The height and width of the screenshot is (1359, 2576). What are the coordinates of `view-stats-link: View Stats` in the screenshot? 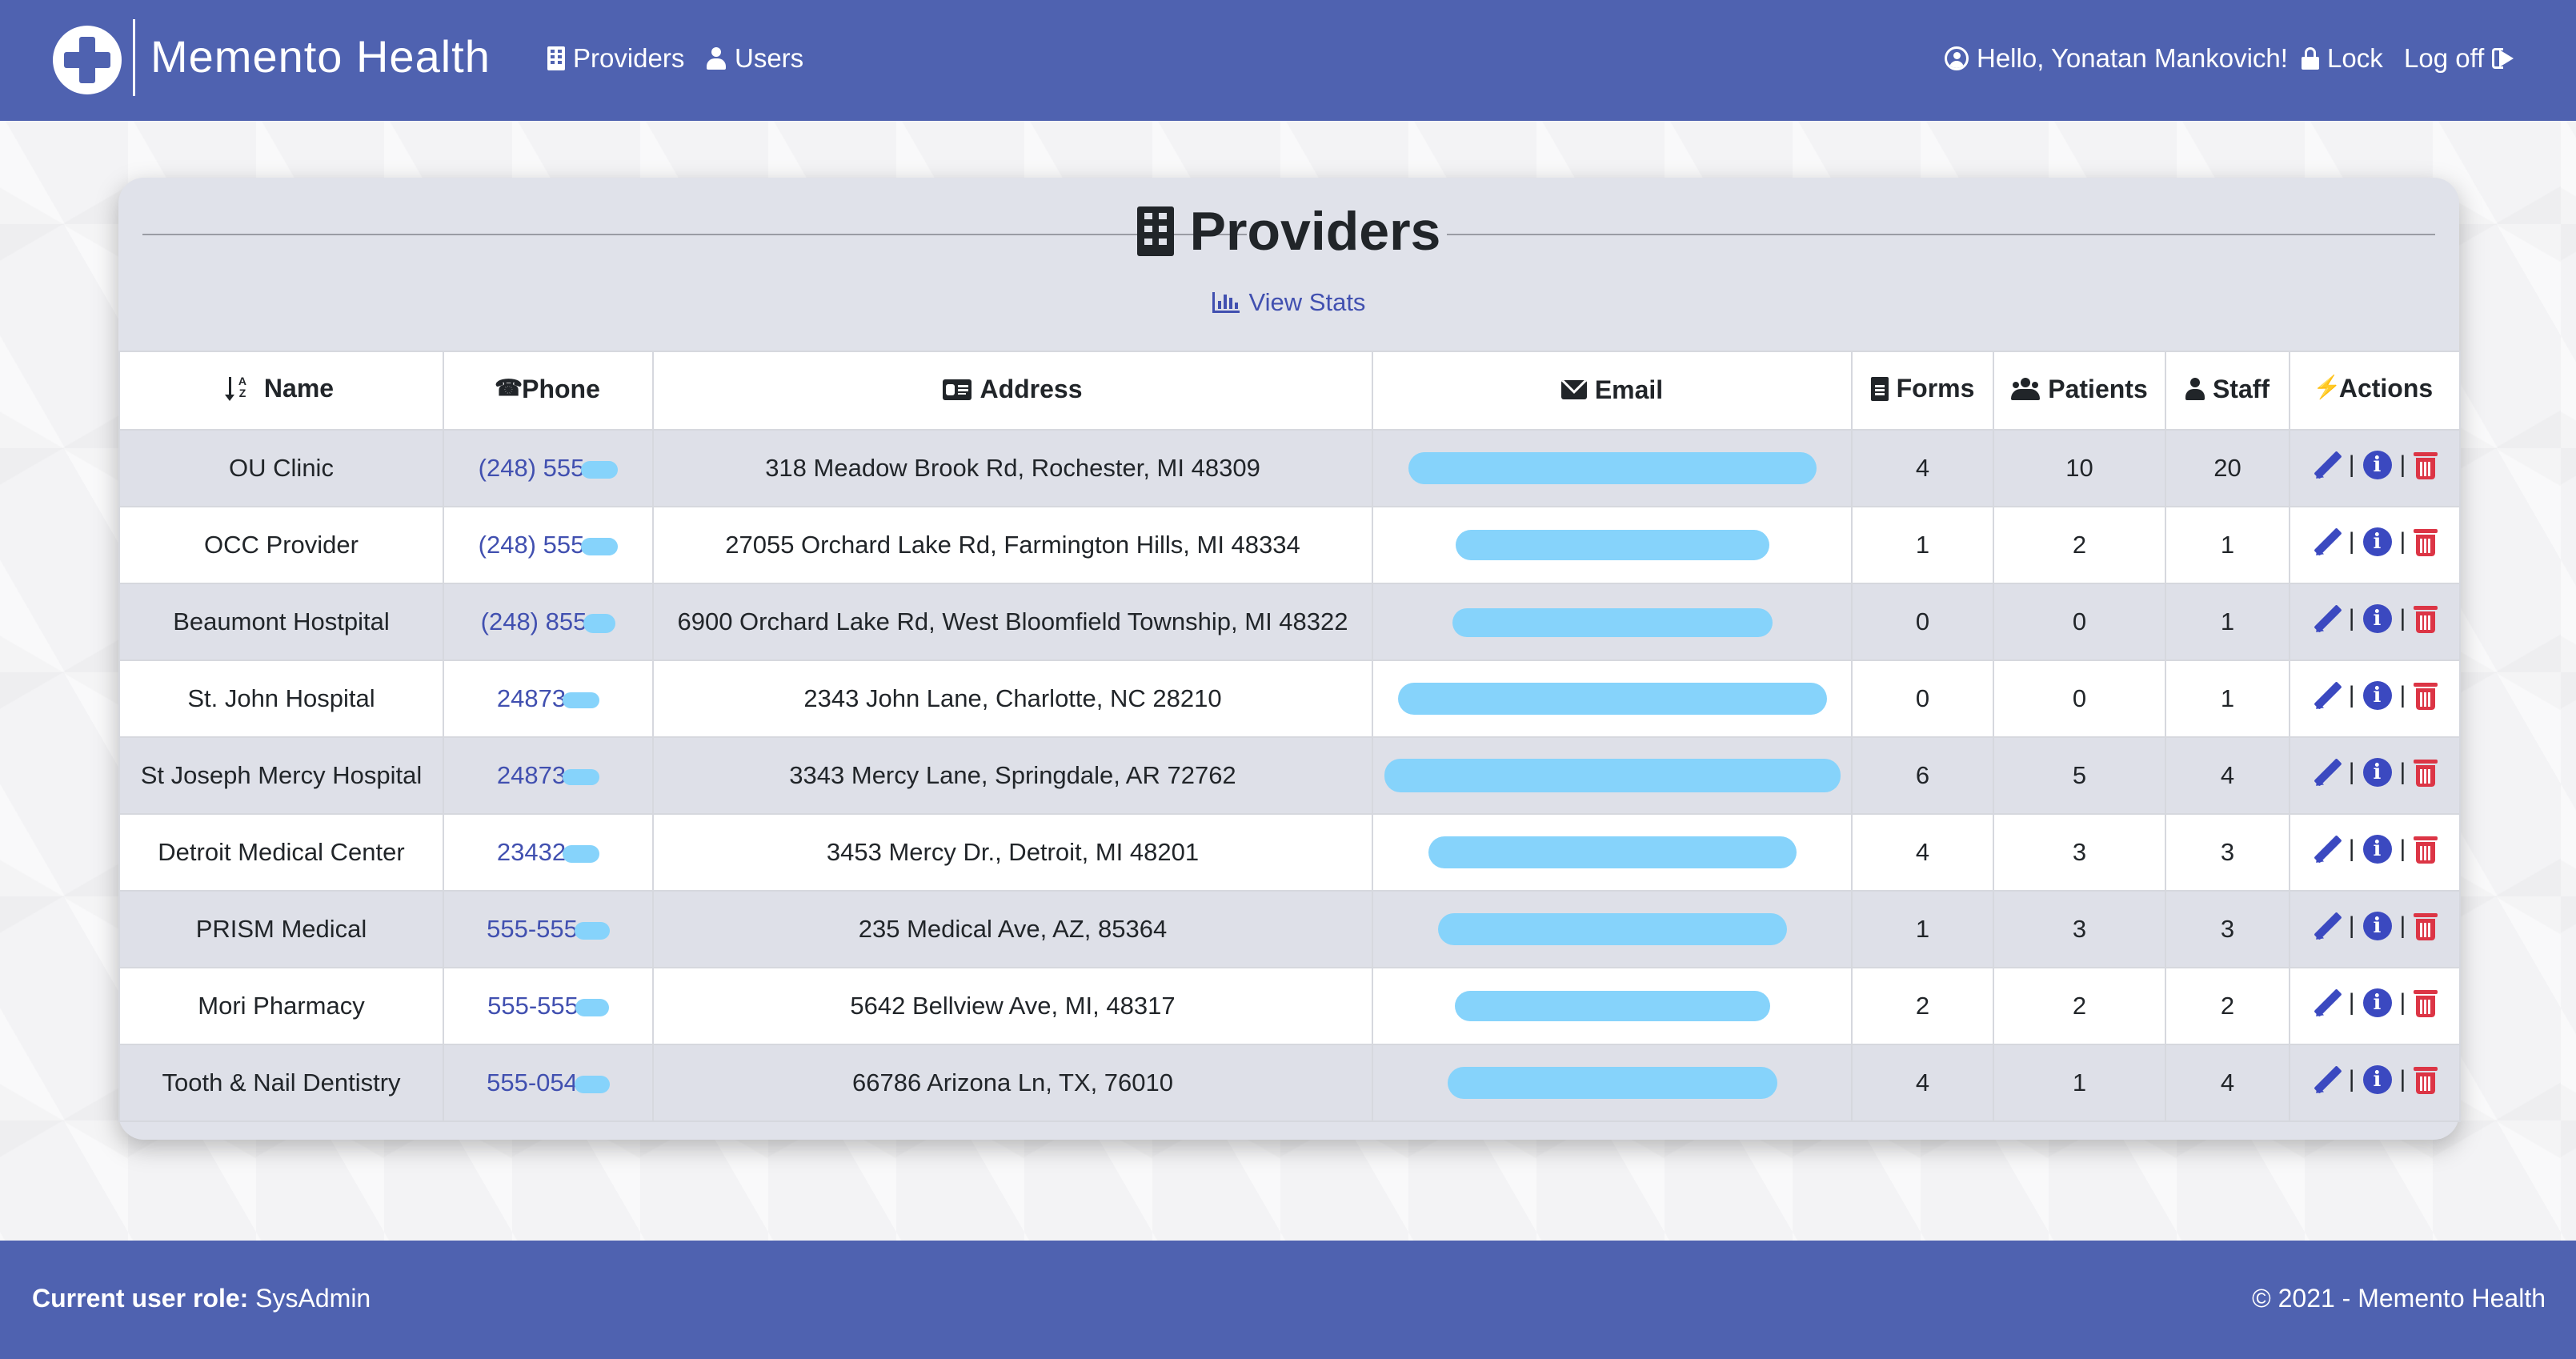 It's located at (1288, 302).